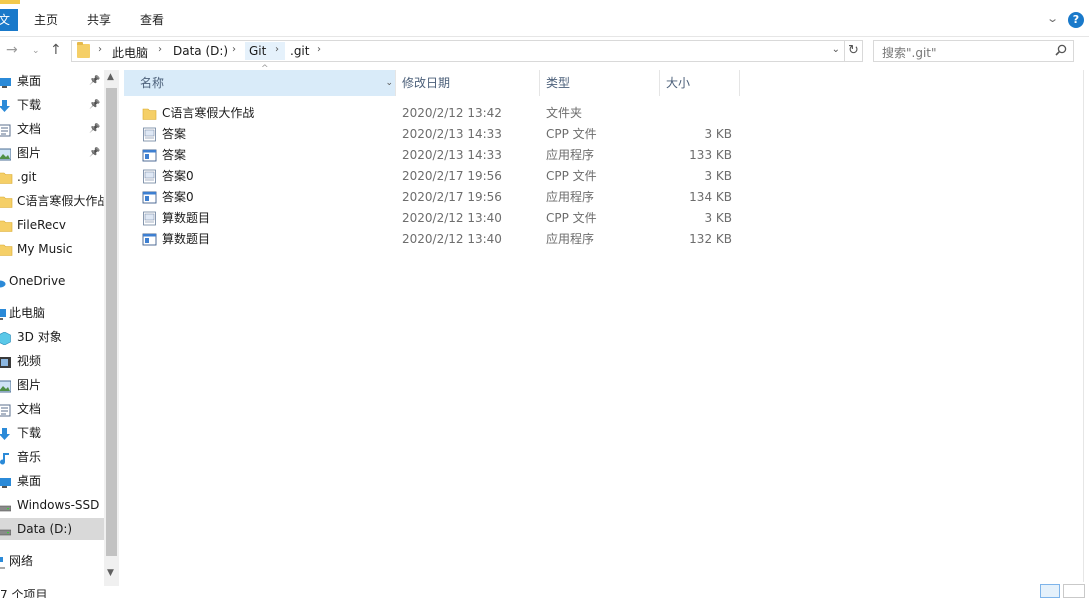 The height and width of the screenshot is (598, 1089). I want to click on computer-icon, so click(3, 313).